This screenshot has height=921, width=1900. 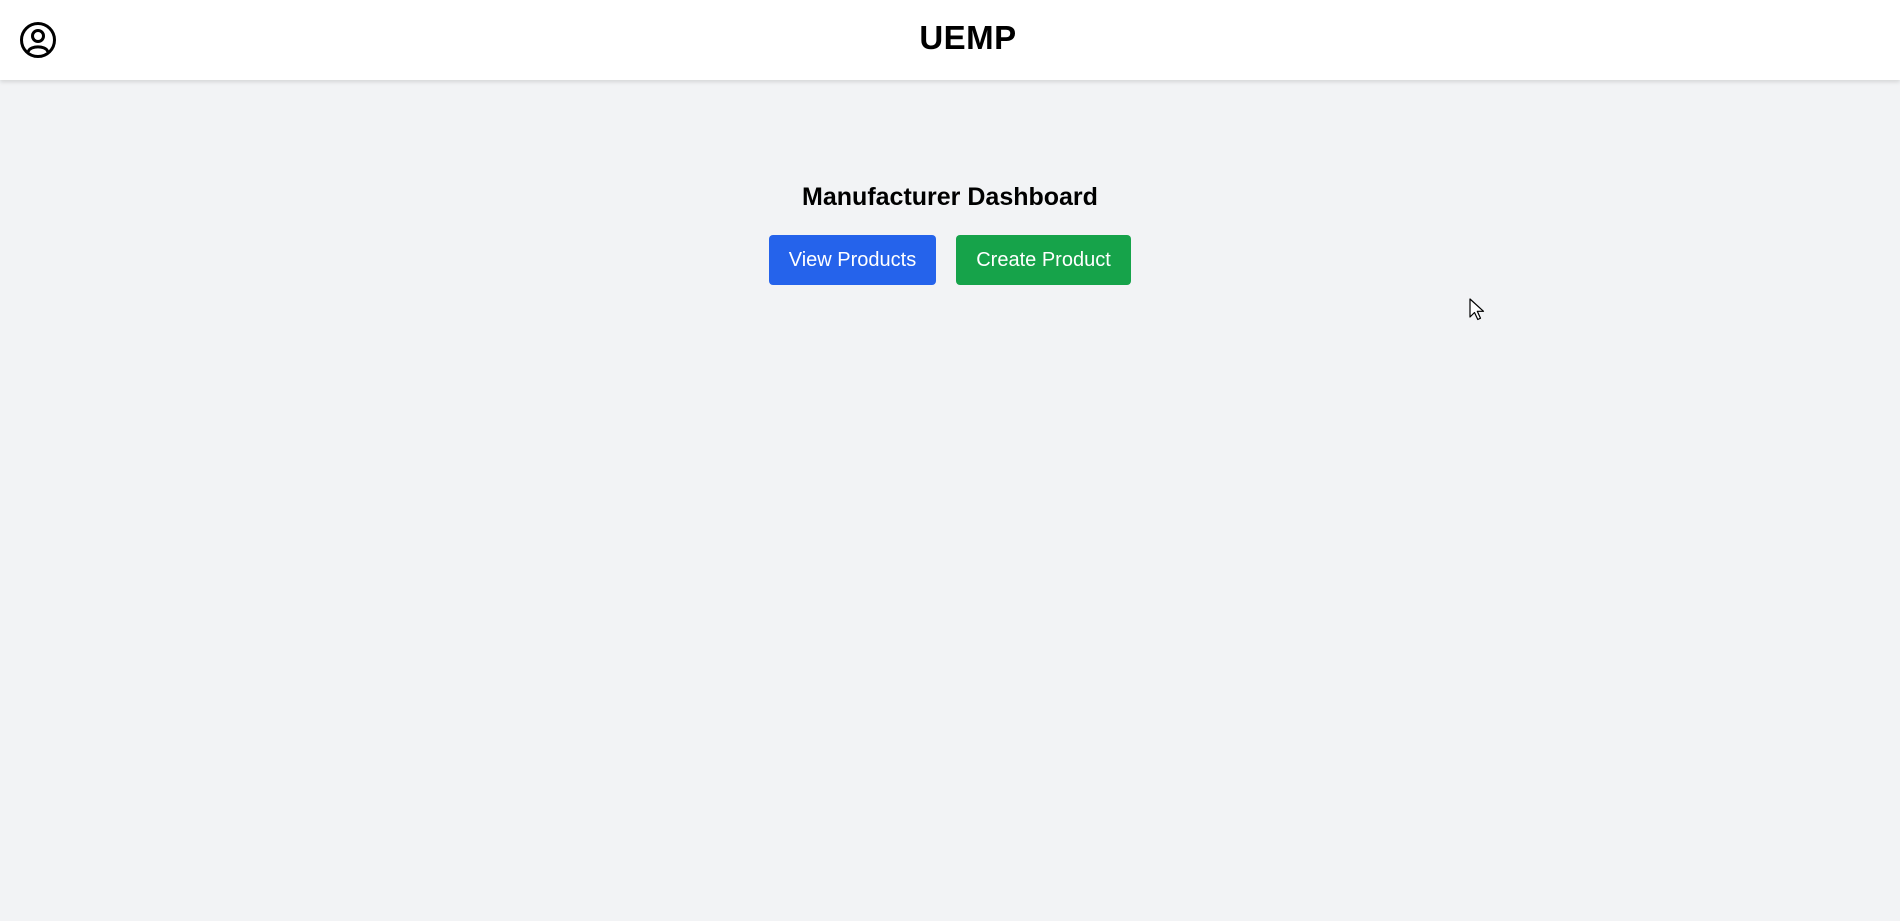 I want to click on user-circle-icon, so click(x=38, y=40).